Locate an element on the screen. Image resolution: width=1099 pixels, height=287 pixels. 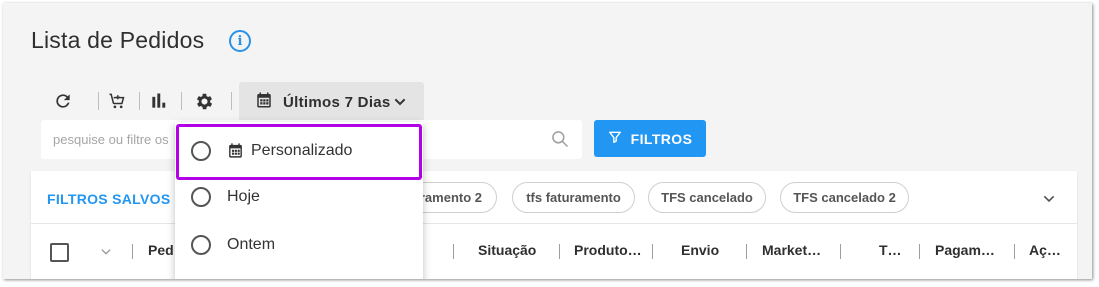
page-title: Lista de Pedidos is located at coordinates (118, 40).